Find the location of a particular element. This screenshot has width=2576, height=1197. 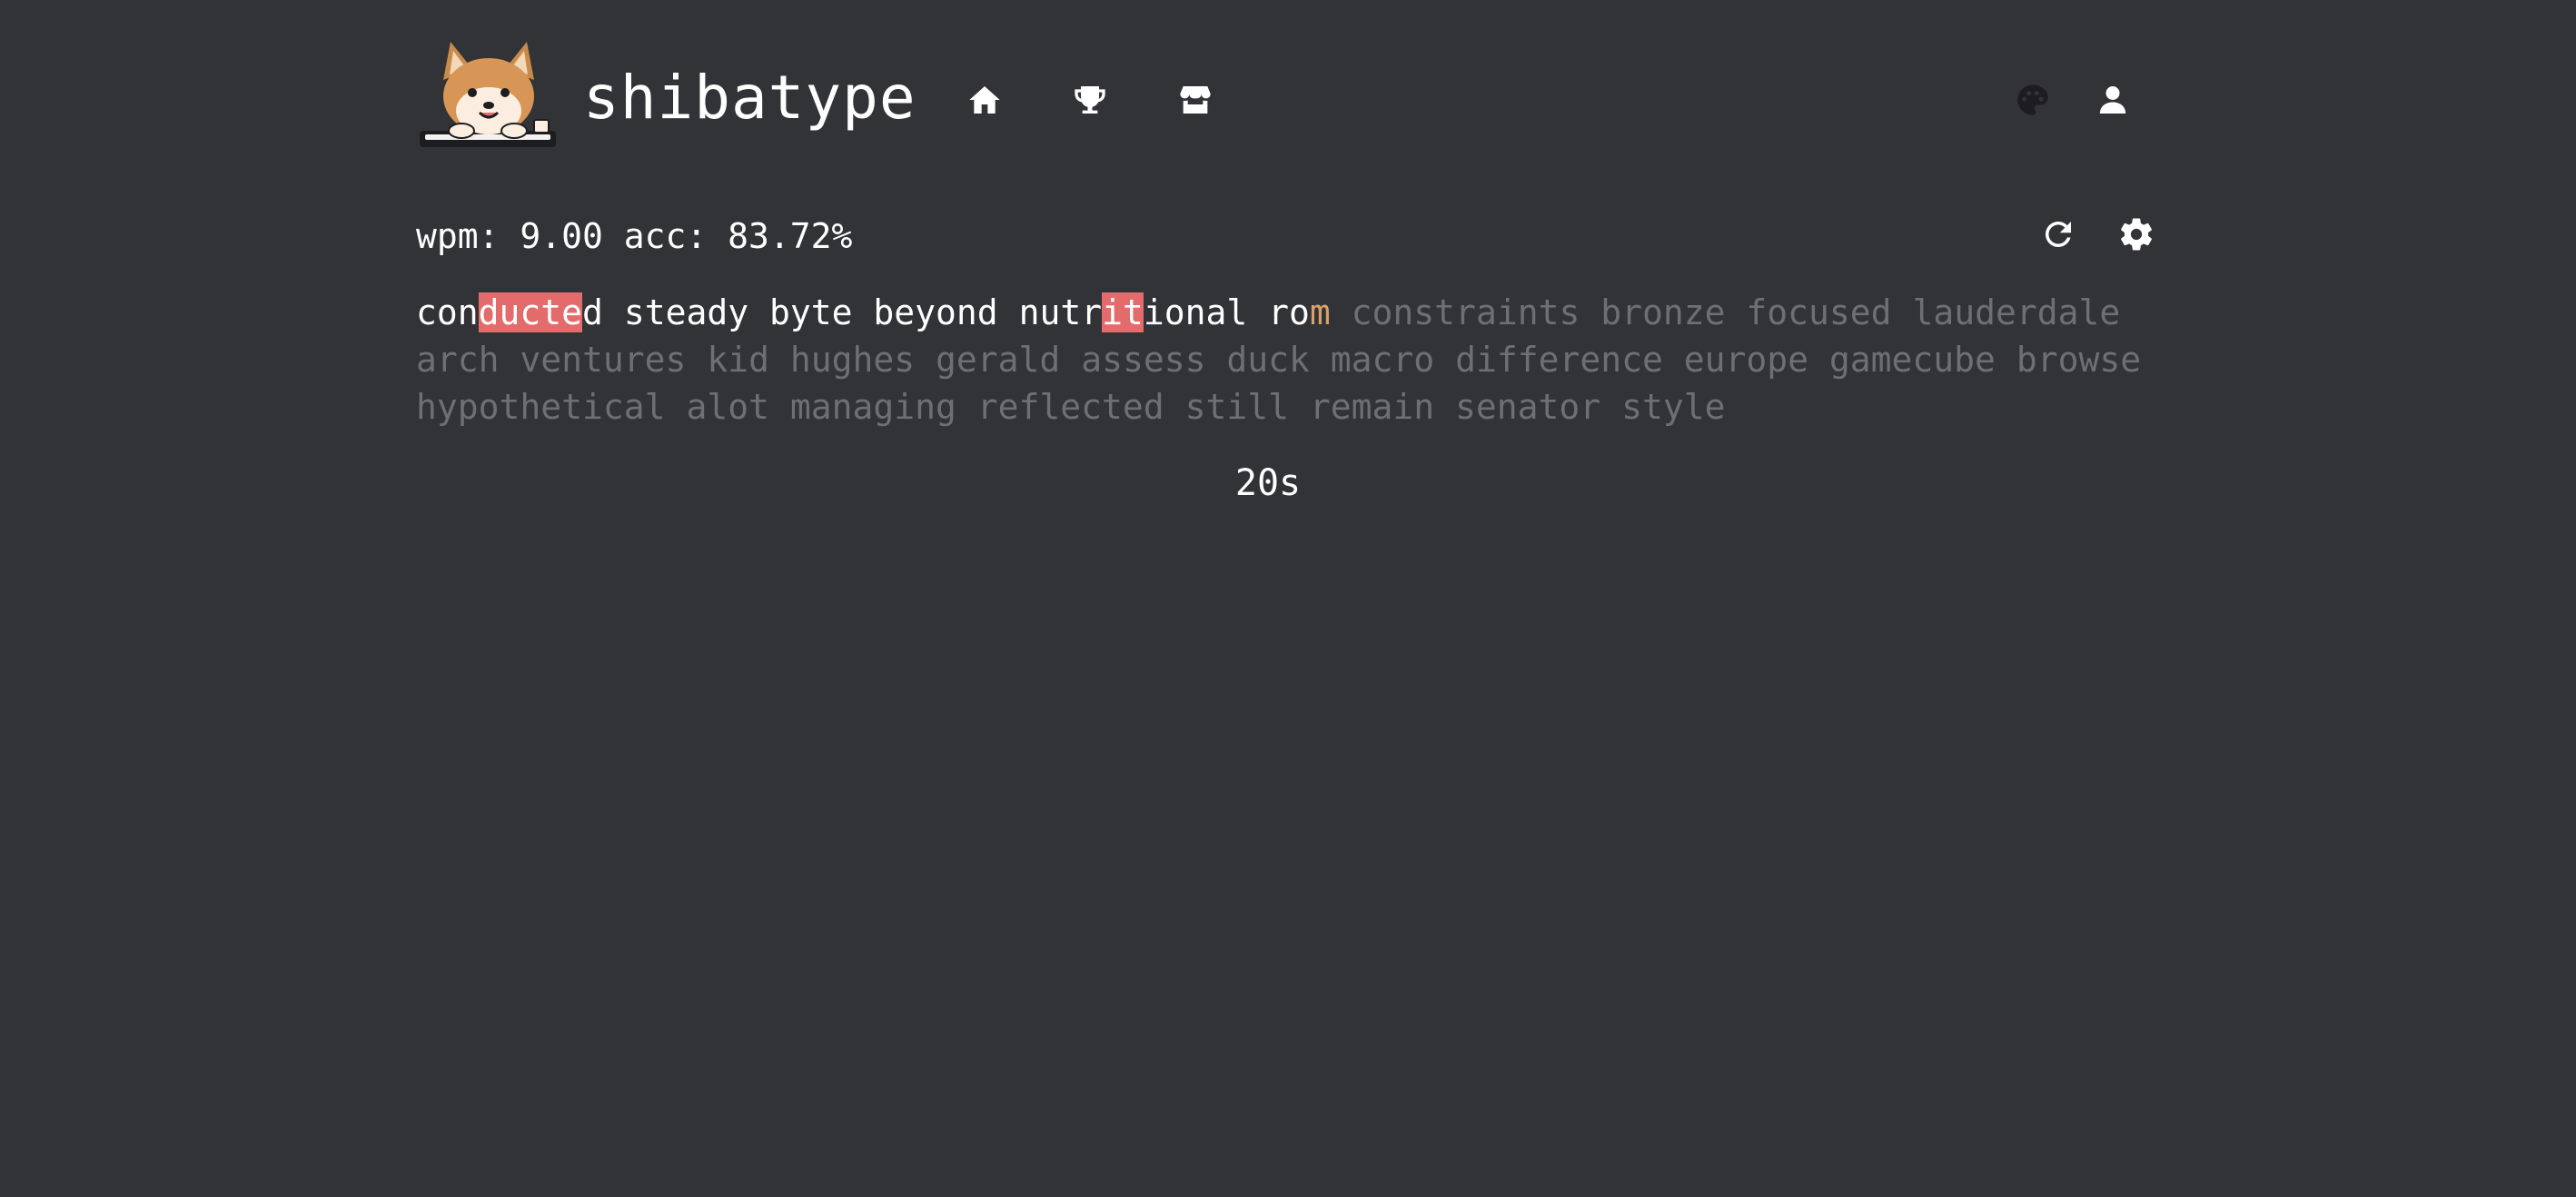

upcoming-word: lauderdale is located at coordinates (2016, 312).